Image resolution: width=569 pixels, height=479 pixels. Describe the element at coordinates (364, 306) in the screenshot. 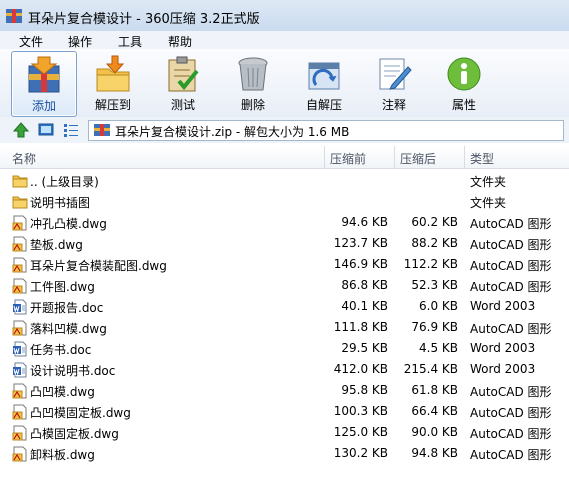

I see `compressed-size: 40.1 KB` at that location.